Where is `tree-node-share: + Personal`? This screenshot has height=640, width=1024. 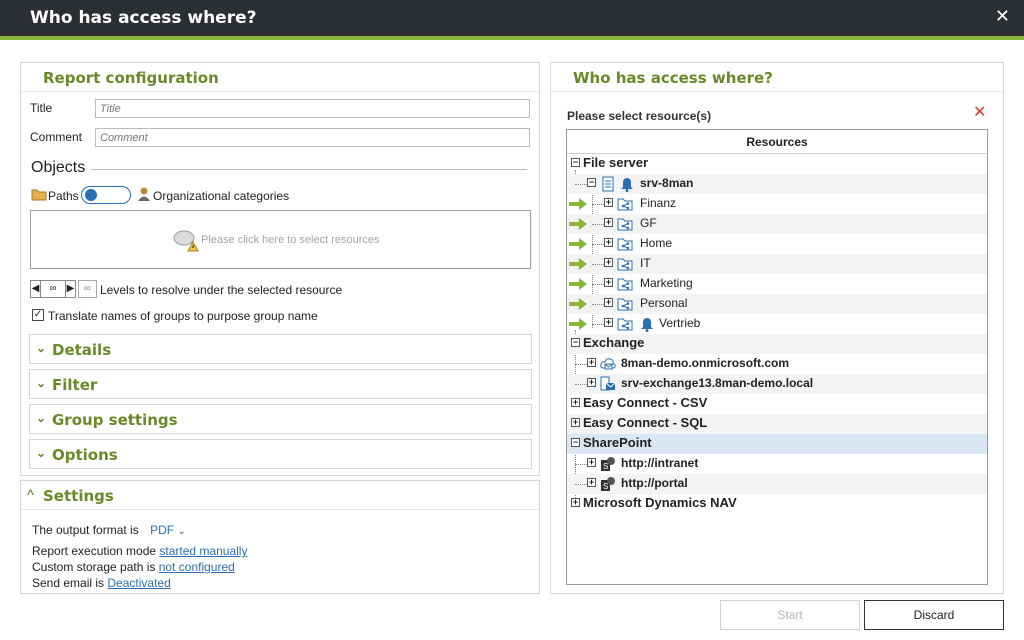
tree-node-share: + Personal is located at coordinates (777, 304).